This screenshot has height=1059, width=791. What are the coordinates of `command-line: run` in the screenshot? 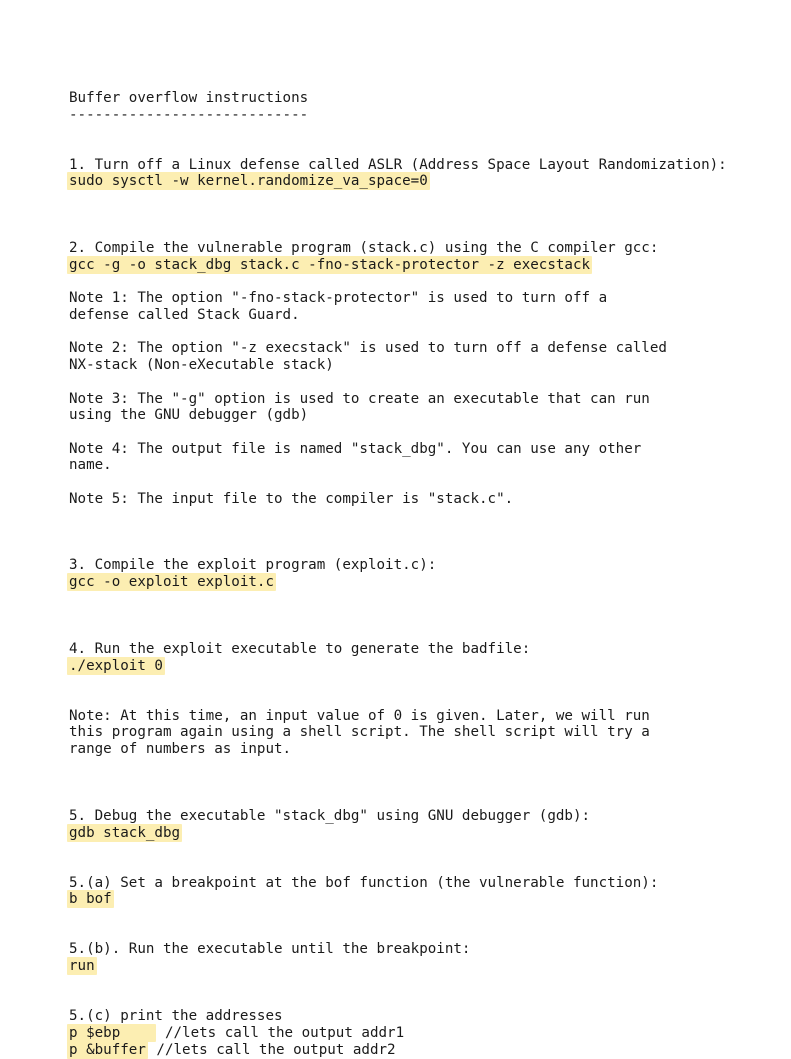 It's located at (418, 966).